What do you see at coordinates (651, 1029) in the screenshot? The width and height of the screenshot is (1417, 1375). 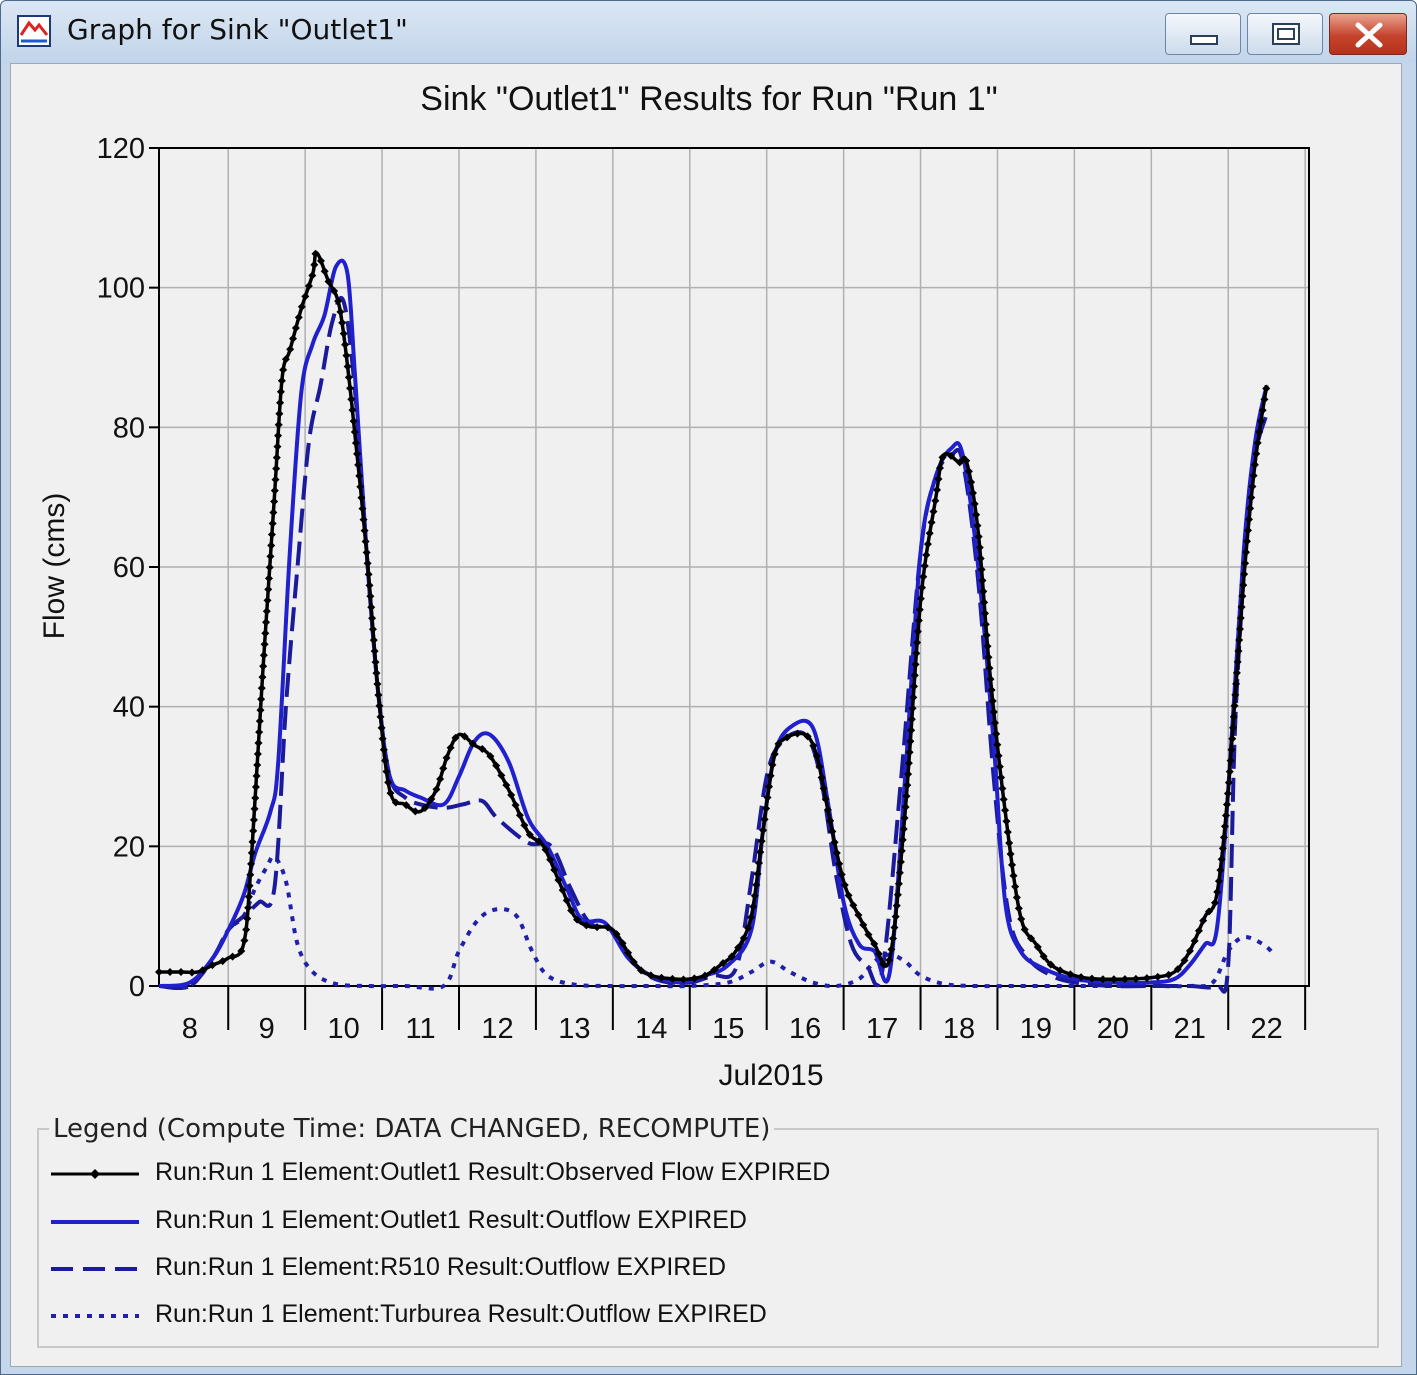 I see `x-tick-label: 14` at bounding box center [651, 1029].